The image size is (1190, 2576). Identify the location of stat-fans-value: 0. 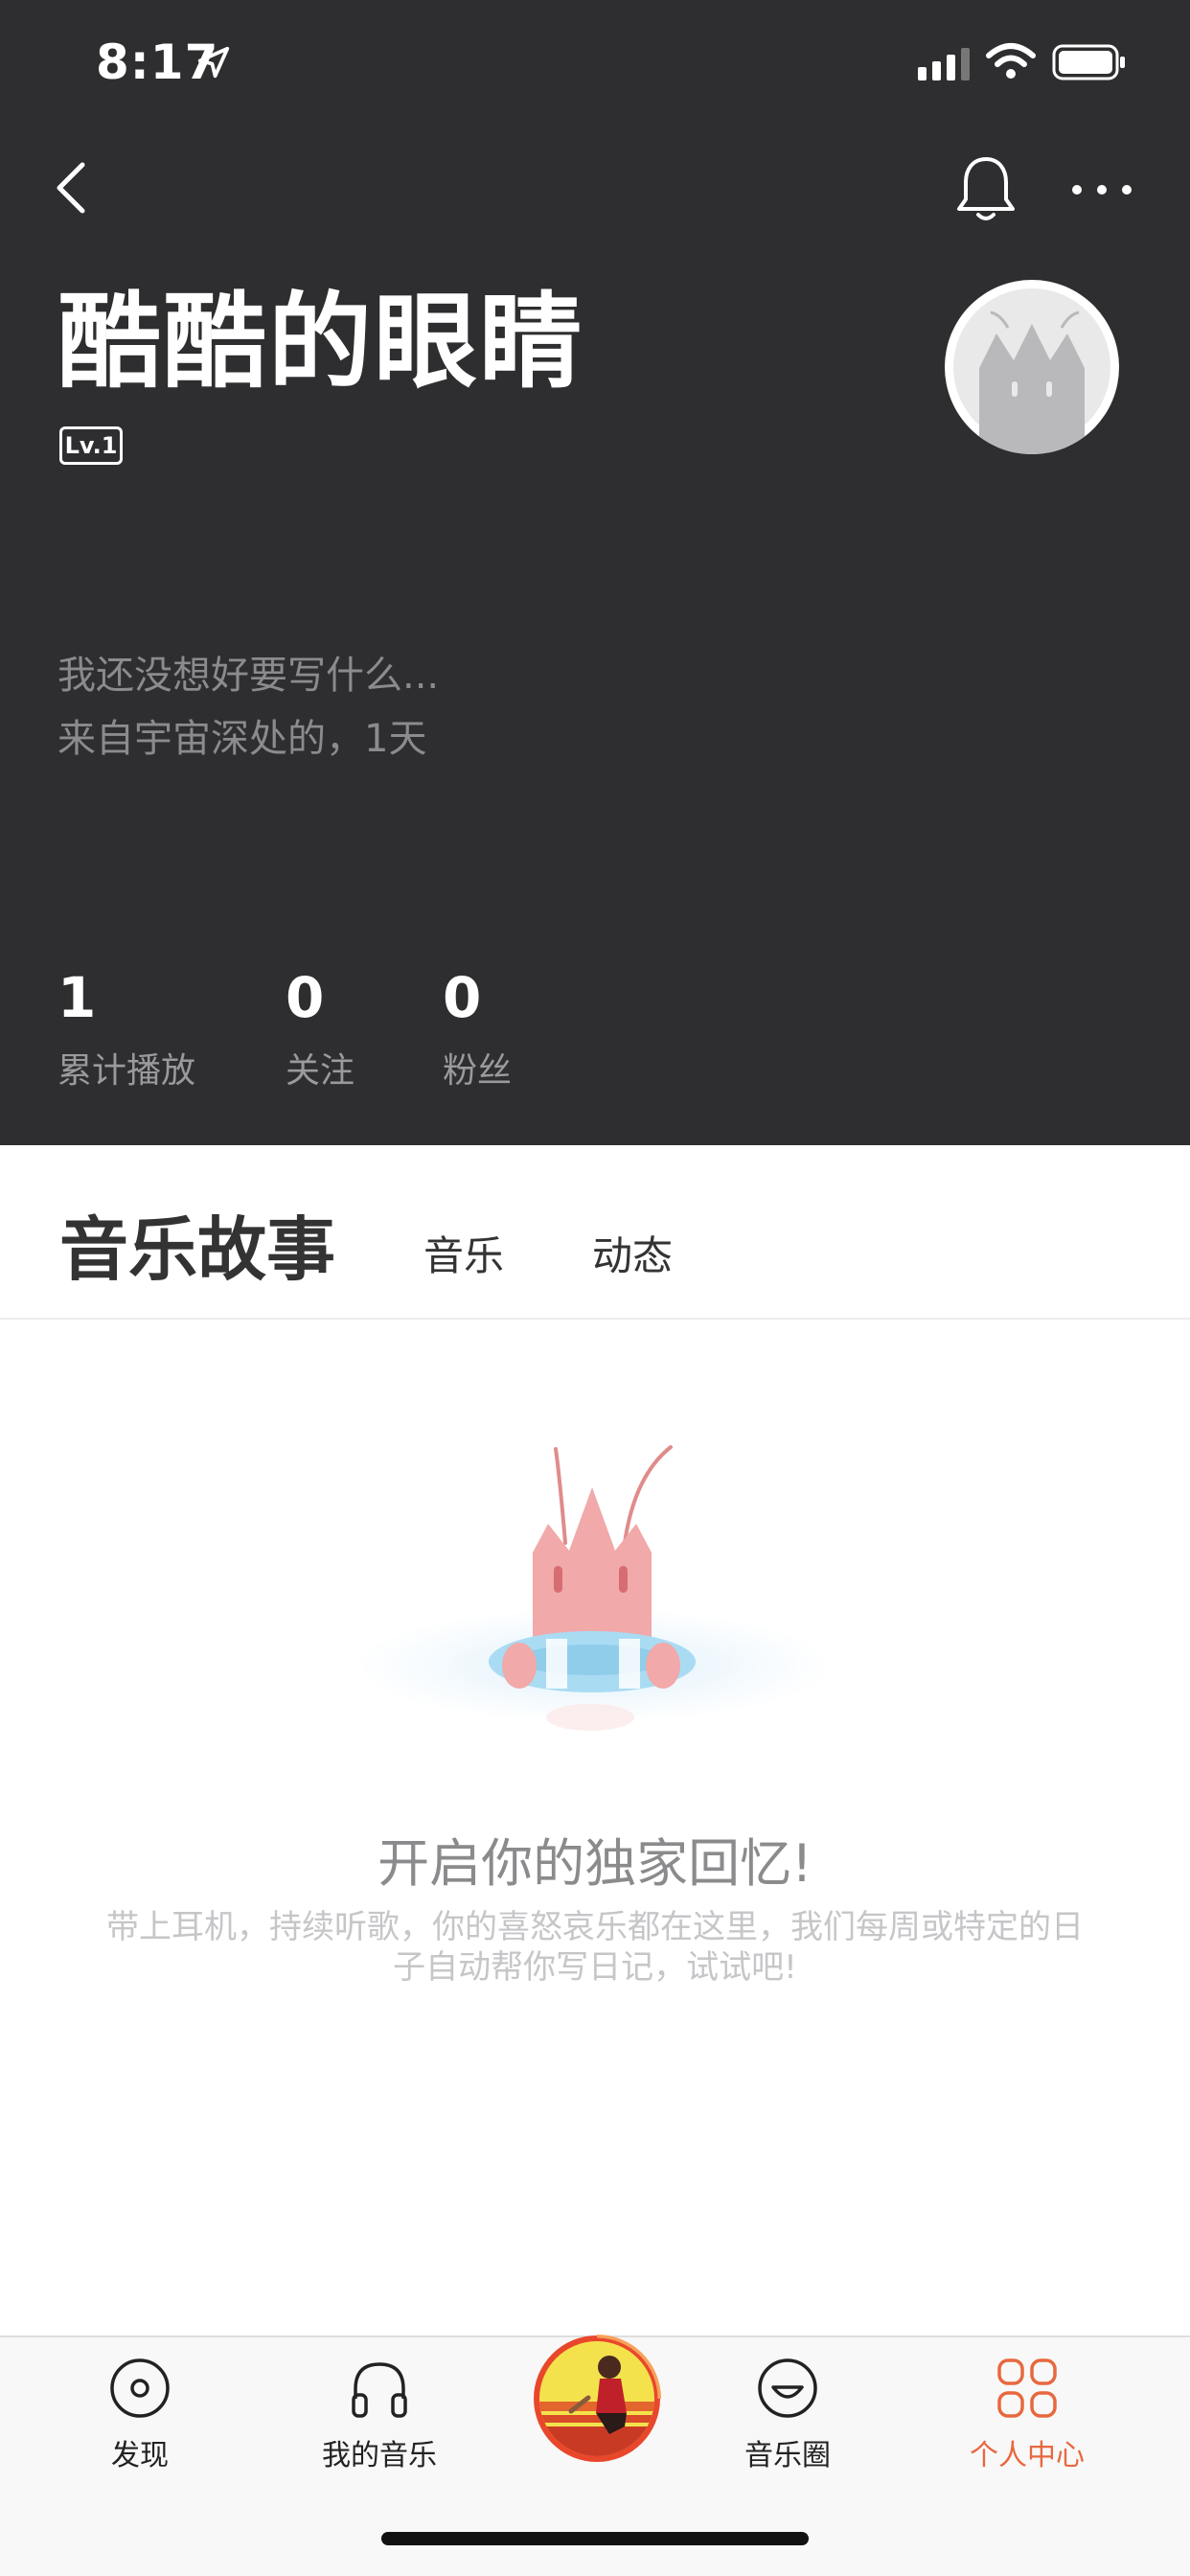
(463, 997).